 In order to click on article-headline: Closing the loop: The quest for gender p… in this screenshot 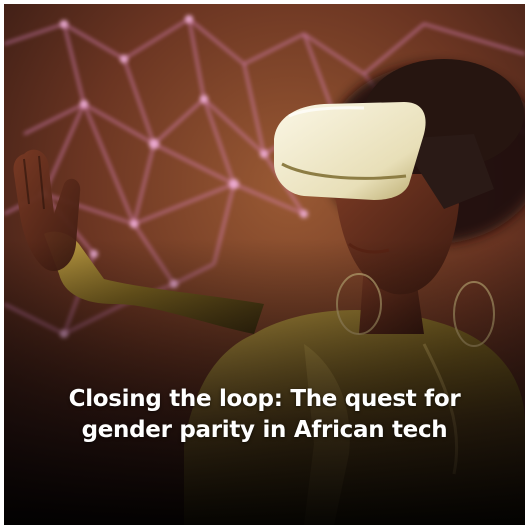, I will do `click(264, 415)`.